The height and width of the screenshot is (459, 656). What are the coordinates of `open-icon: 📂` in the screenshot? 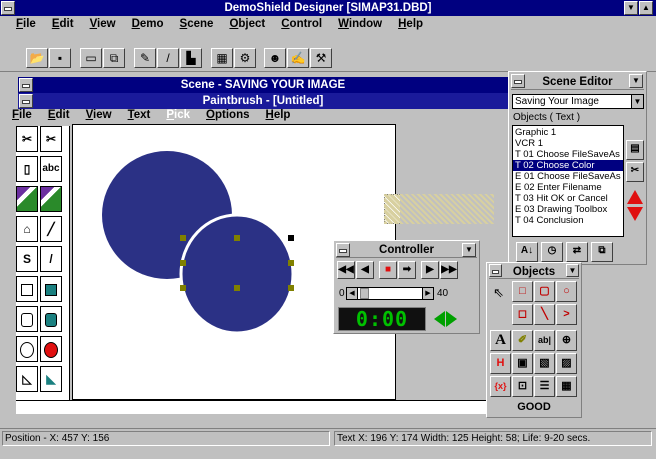 It's located at (37, 58).